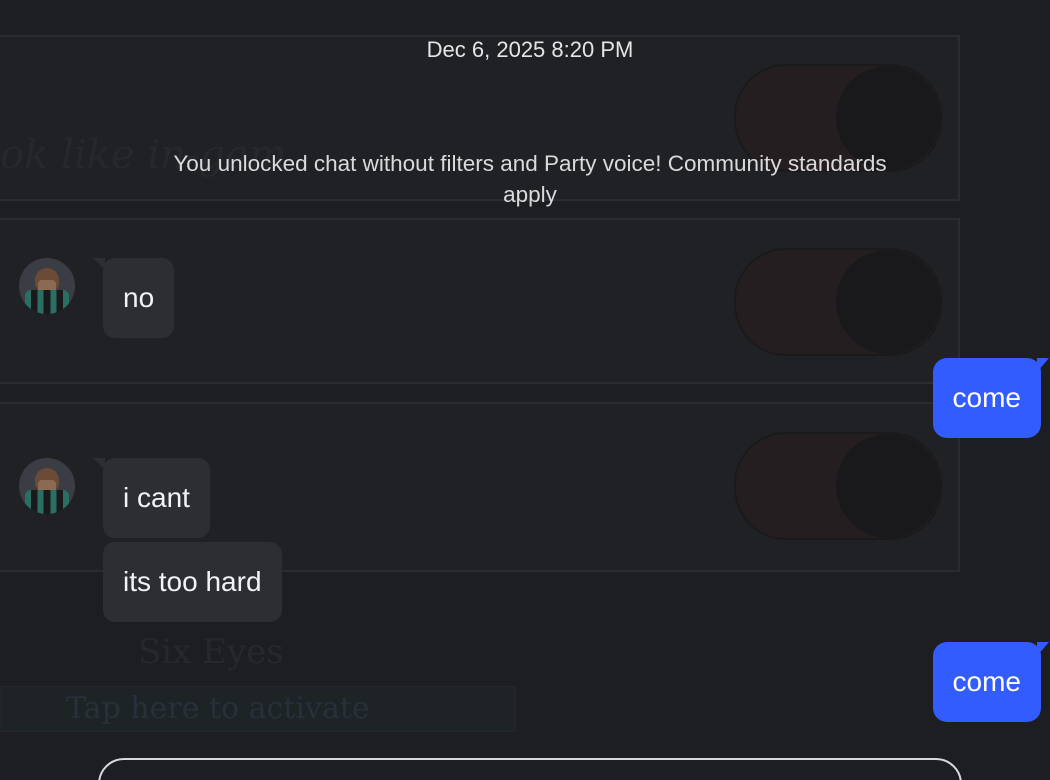 The height and width of the screenshot is (780, 1050). I want to click on message-input, so click(530, 769).